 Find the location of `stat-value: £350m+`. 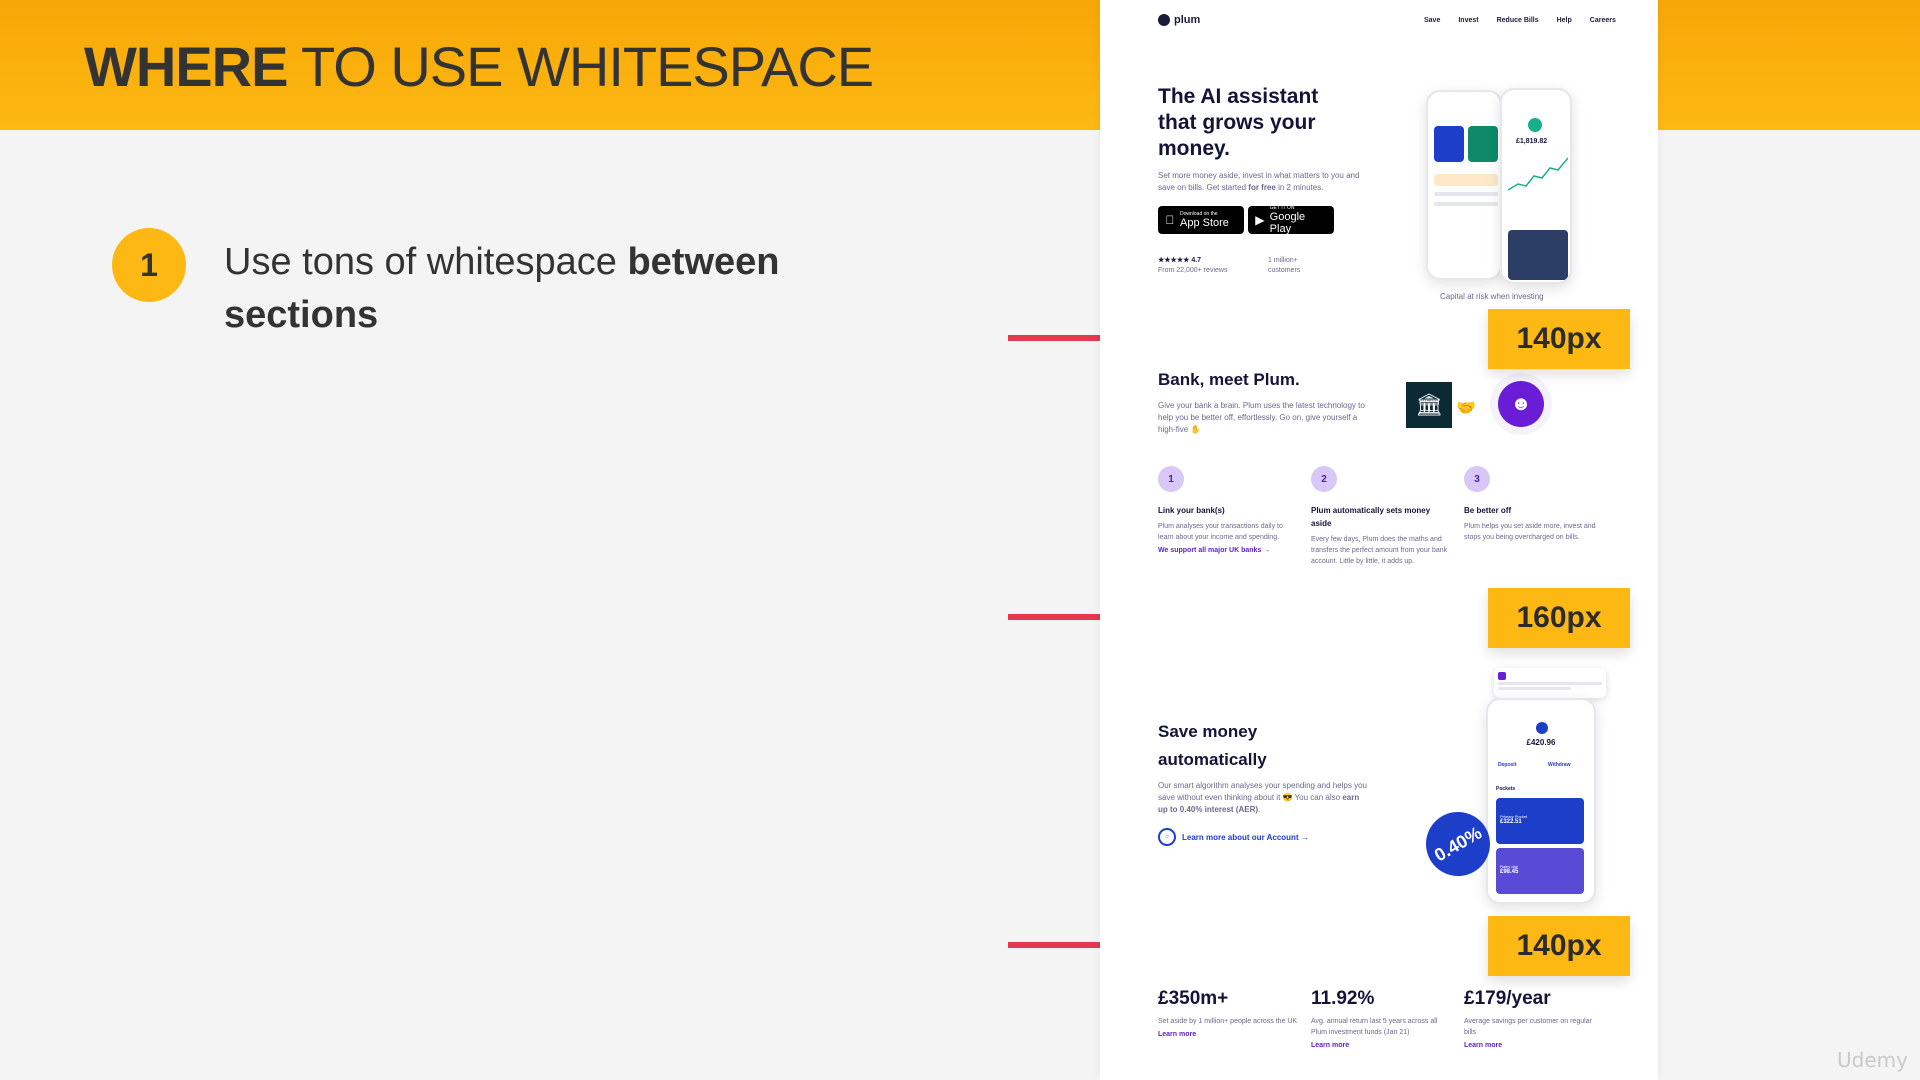

stat-value: £350m+ is located at coordinates (1193, 998).